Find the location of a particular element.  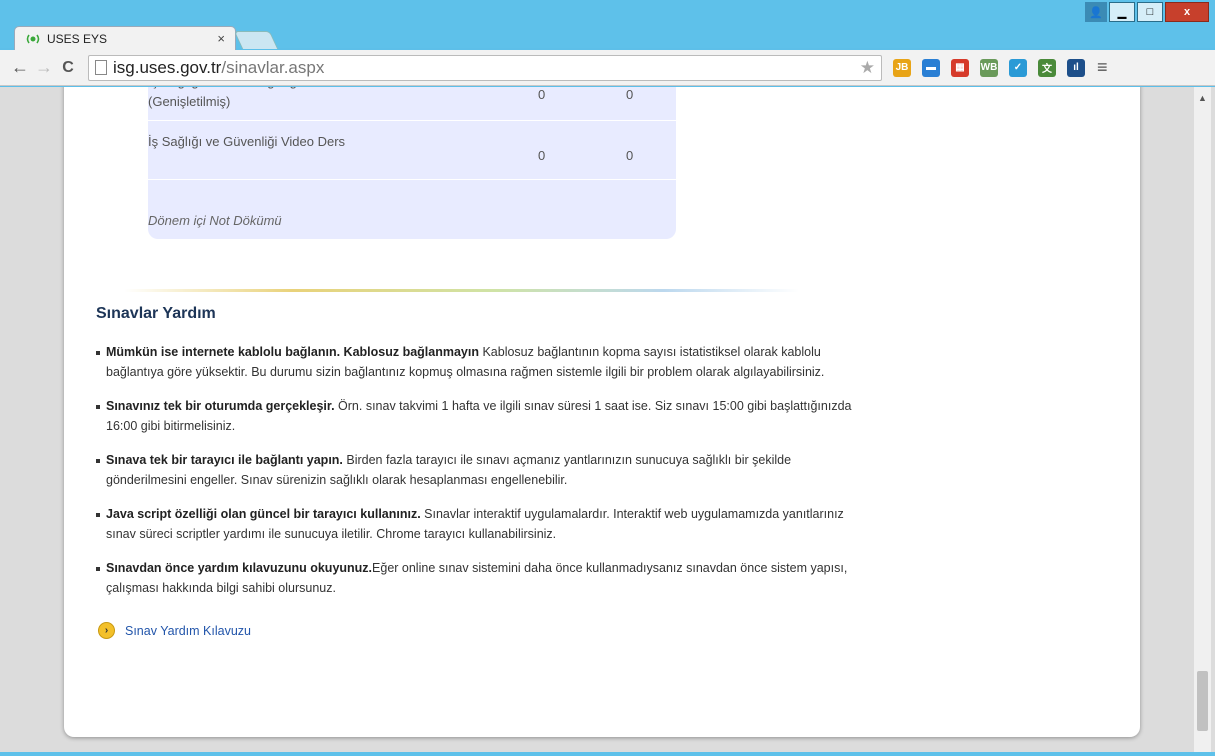

menu-icon: ≡ is located at coordinates (1102, 67).